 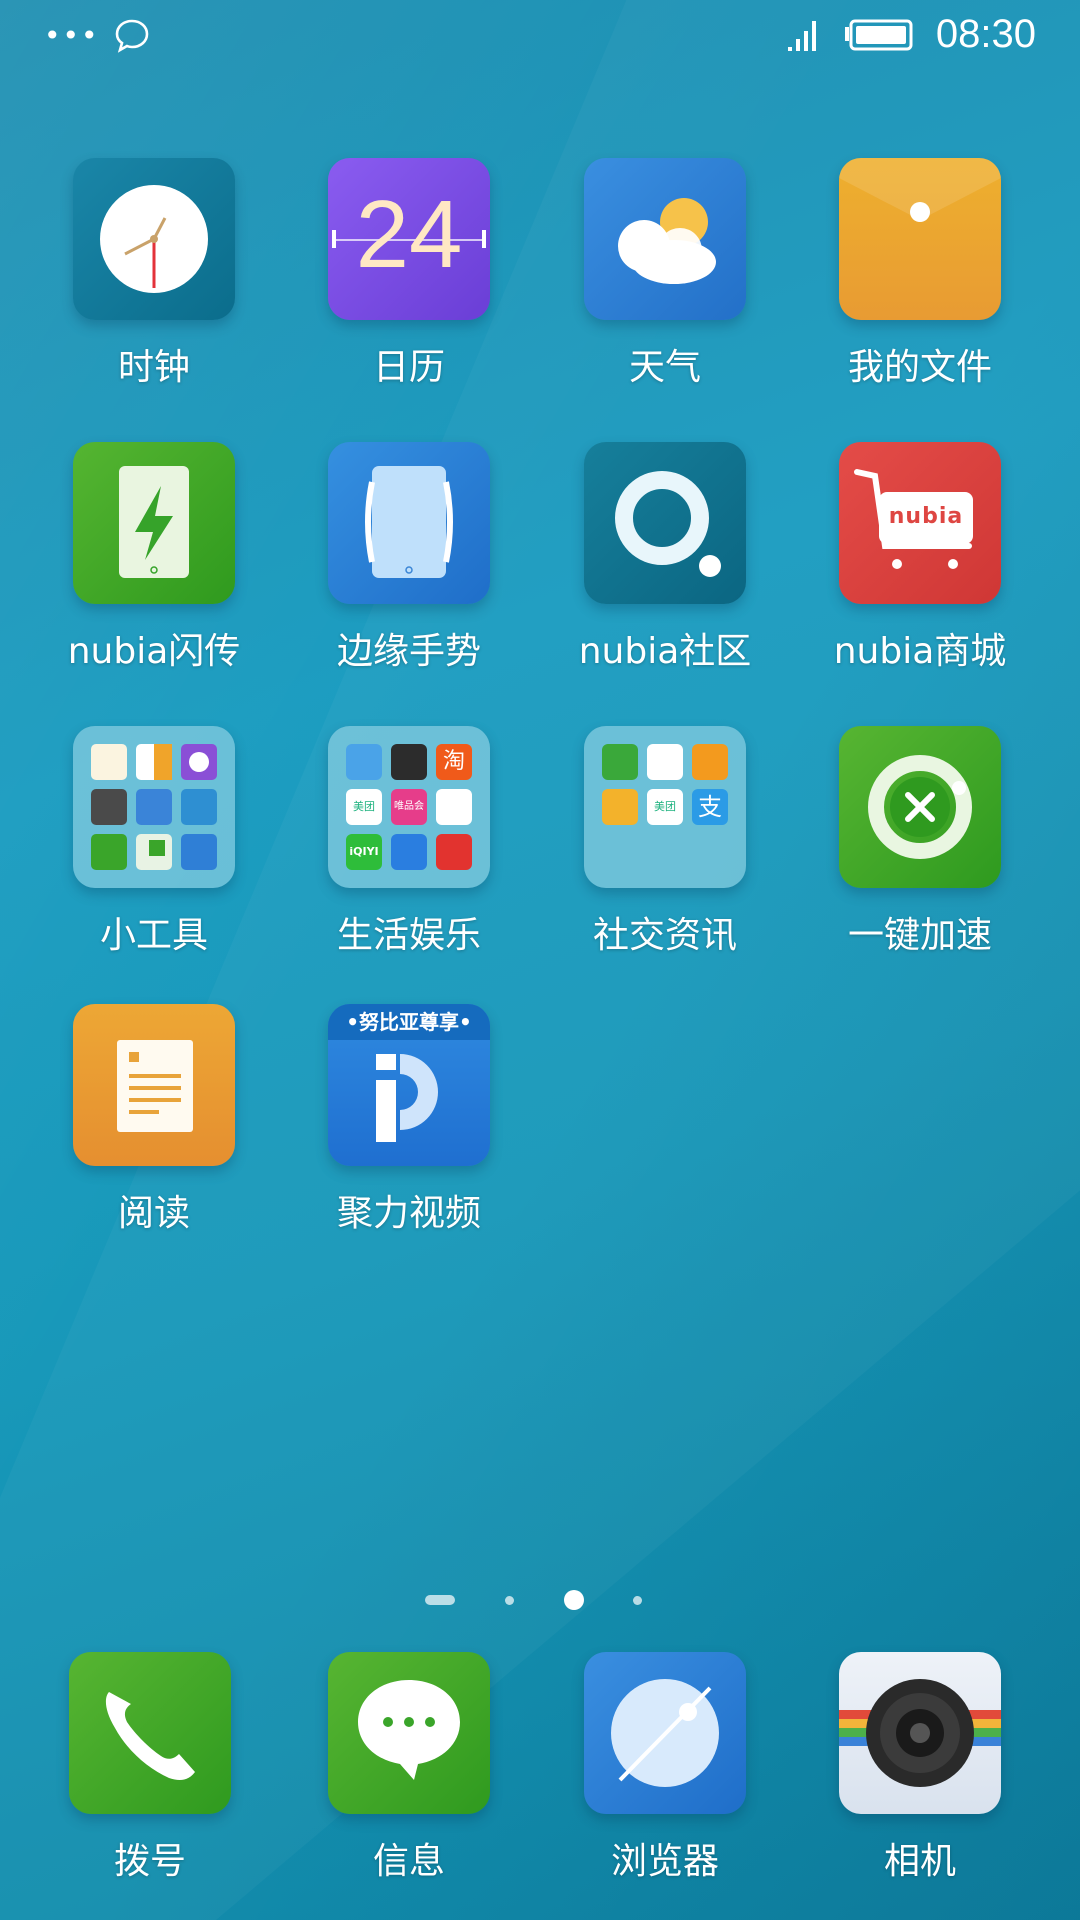 I want to click on app-edge-gesture: 边缘手势, so click(x=409, y=558).